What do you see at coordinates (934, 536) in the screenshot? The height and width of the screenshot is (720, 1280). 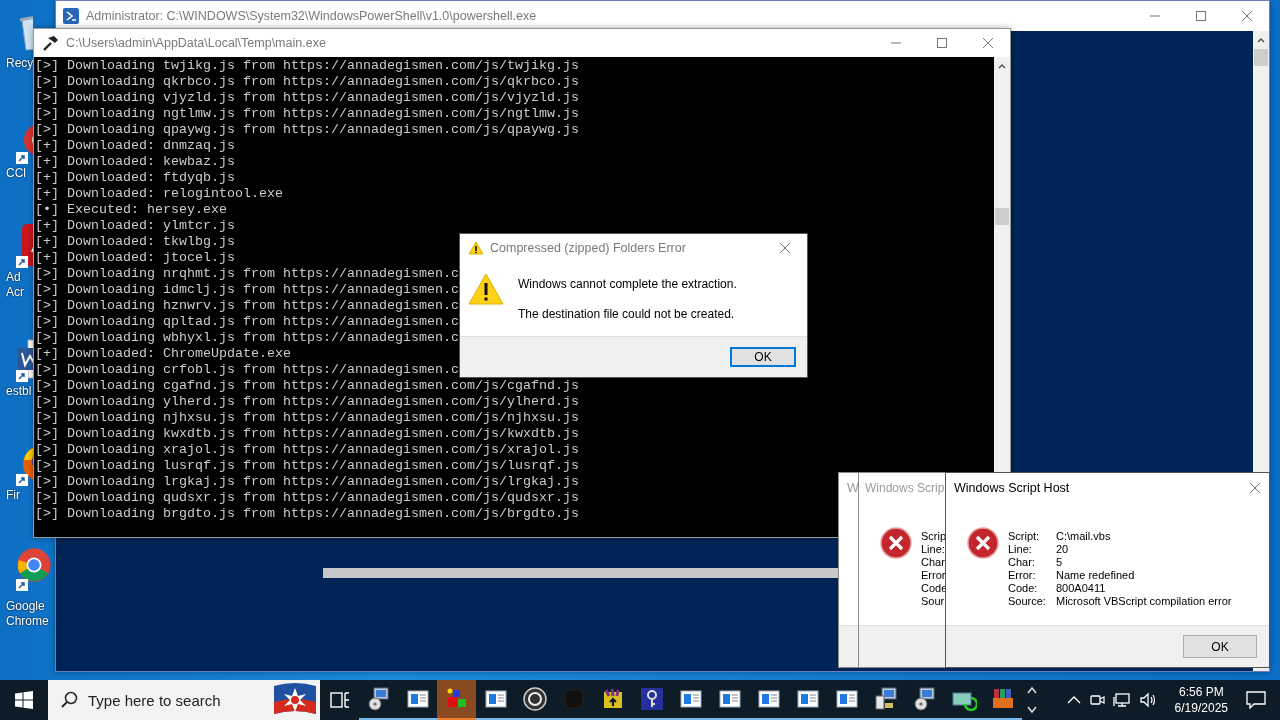 I see `field-label: Scrip` at bounding box center [934, 536].